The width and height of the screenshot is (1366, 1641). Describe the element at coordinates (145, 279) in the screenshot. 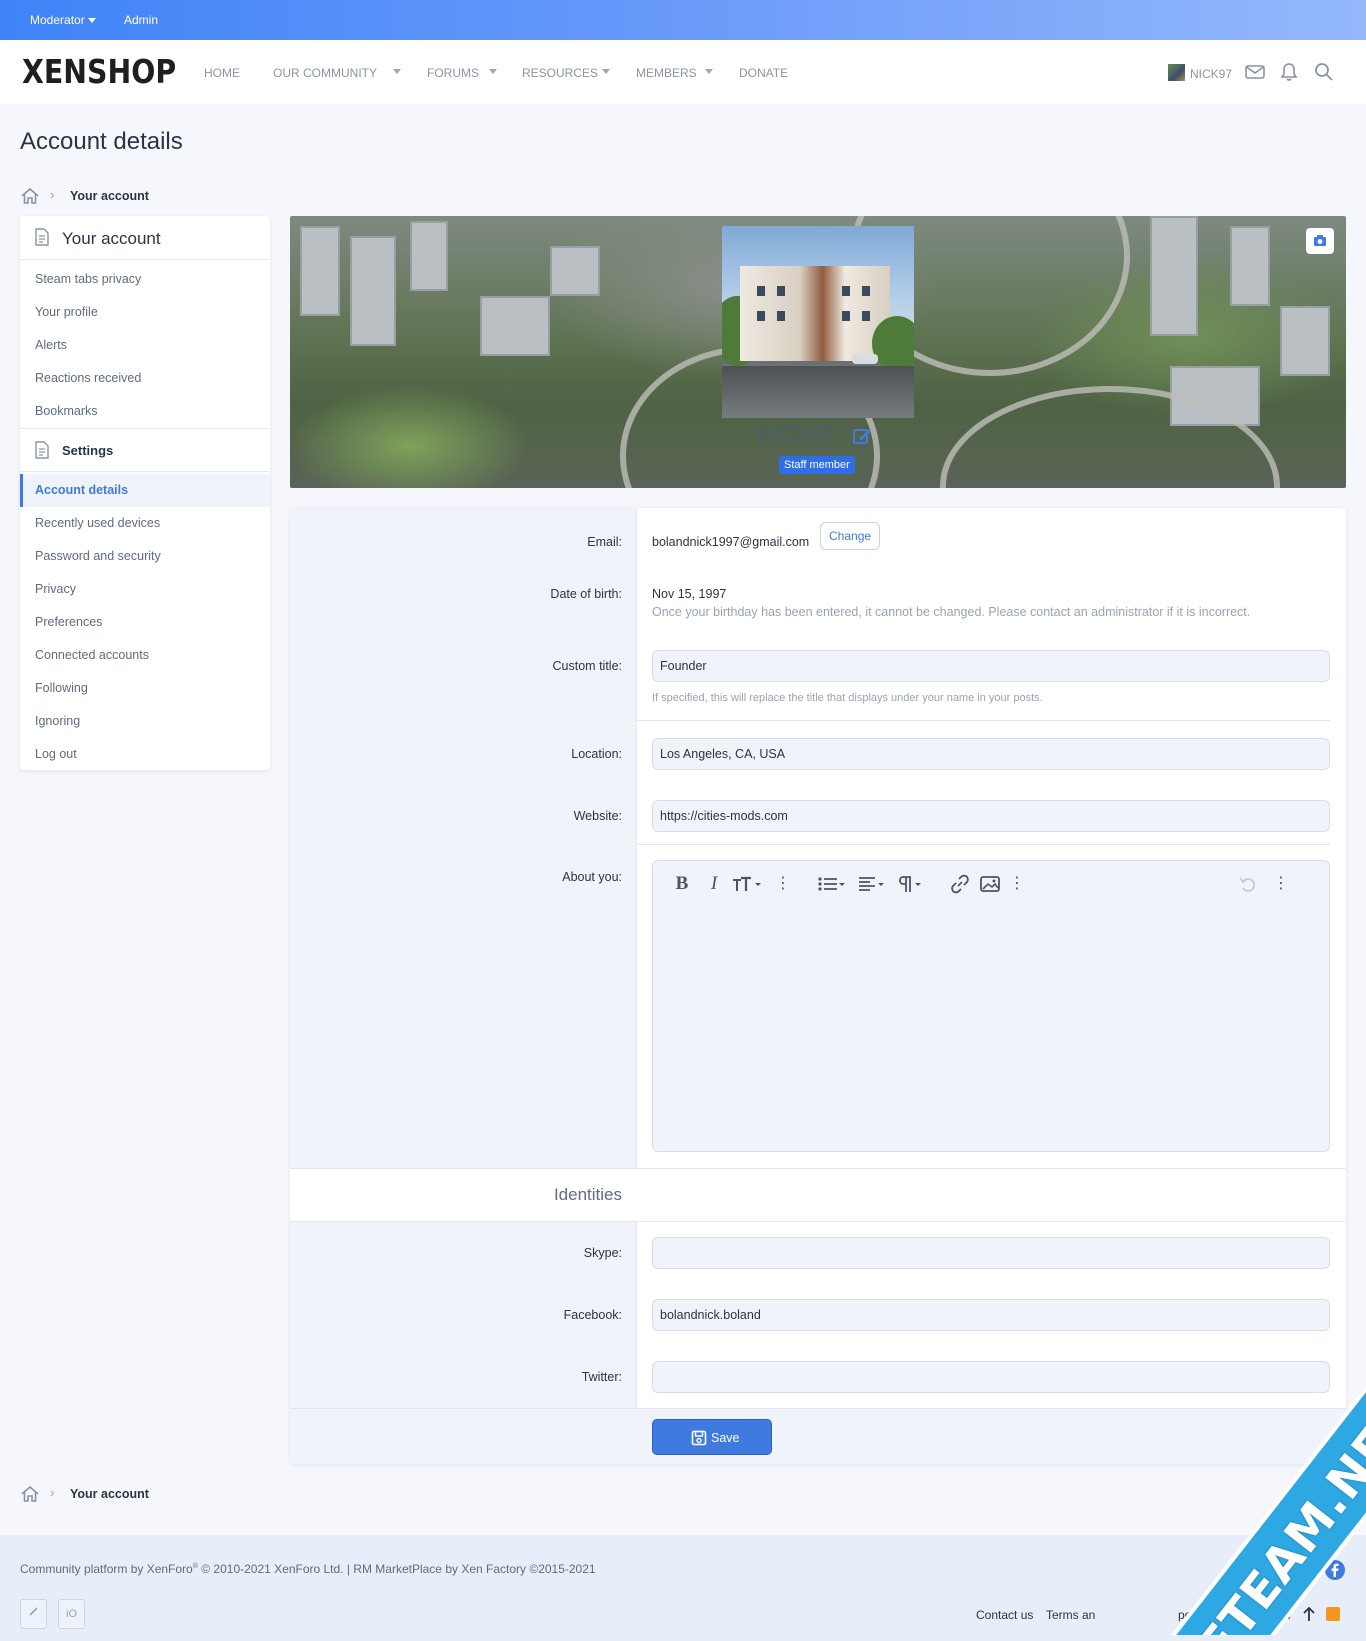

I see `sidebar-item-steam-tabs-privacy: Steam tabs privacy` at that location.